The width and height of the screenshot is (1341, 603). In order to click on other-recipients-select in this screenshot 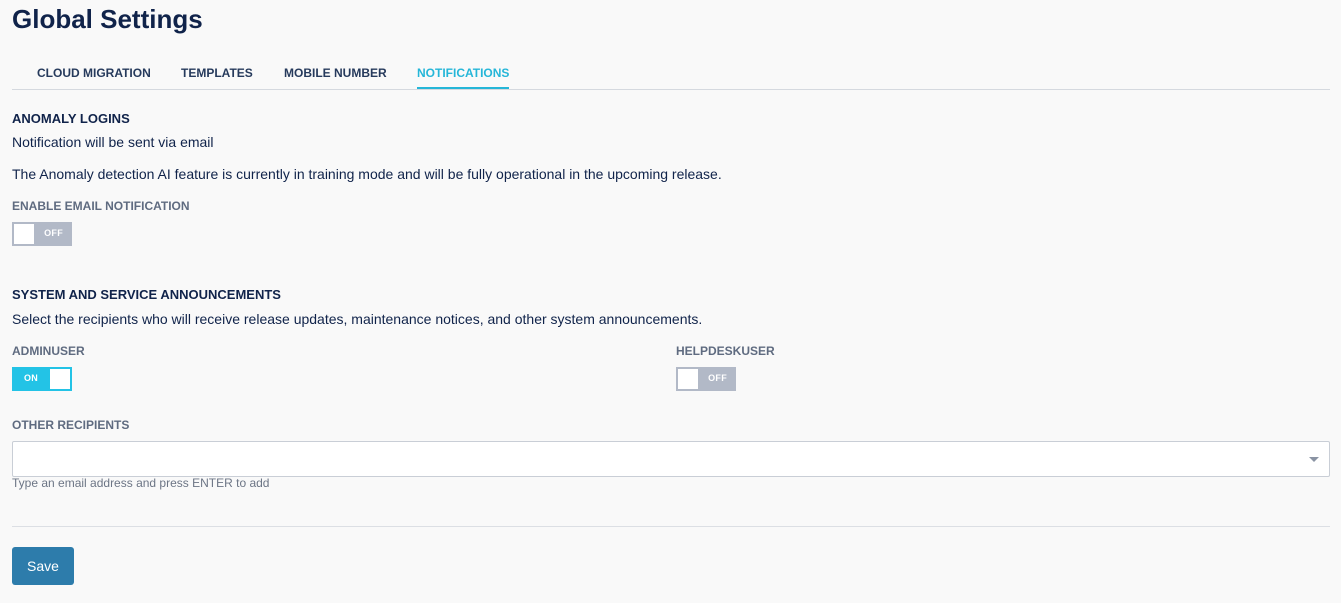, I will do `click(671, 459)`.